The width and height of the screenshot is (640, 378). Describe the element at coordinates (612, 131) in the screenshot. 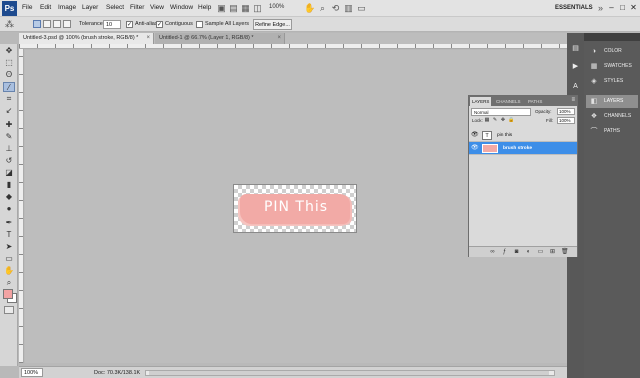

I see `dock-item-paths: ⌒ PATHS` at that location.